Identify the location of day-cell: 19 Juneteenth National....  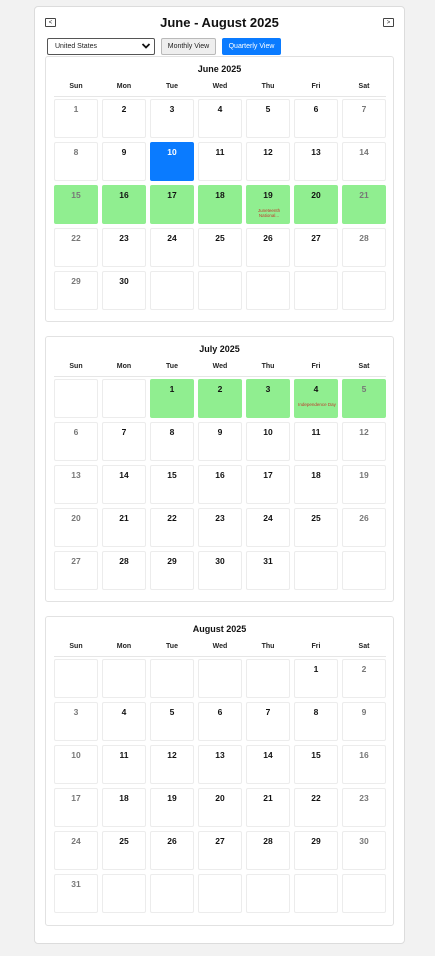
(268, 204).